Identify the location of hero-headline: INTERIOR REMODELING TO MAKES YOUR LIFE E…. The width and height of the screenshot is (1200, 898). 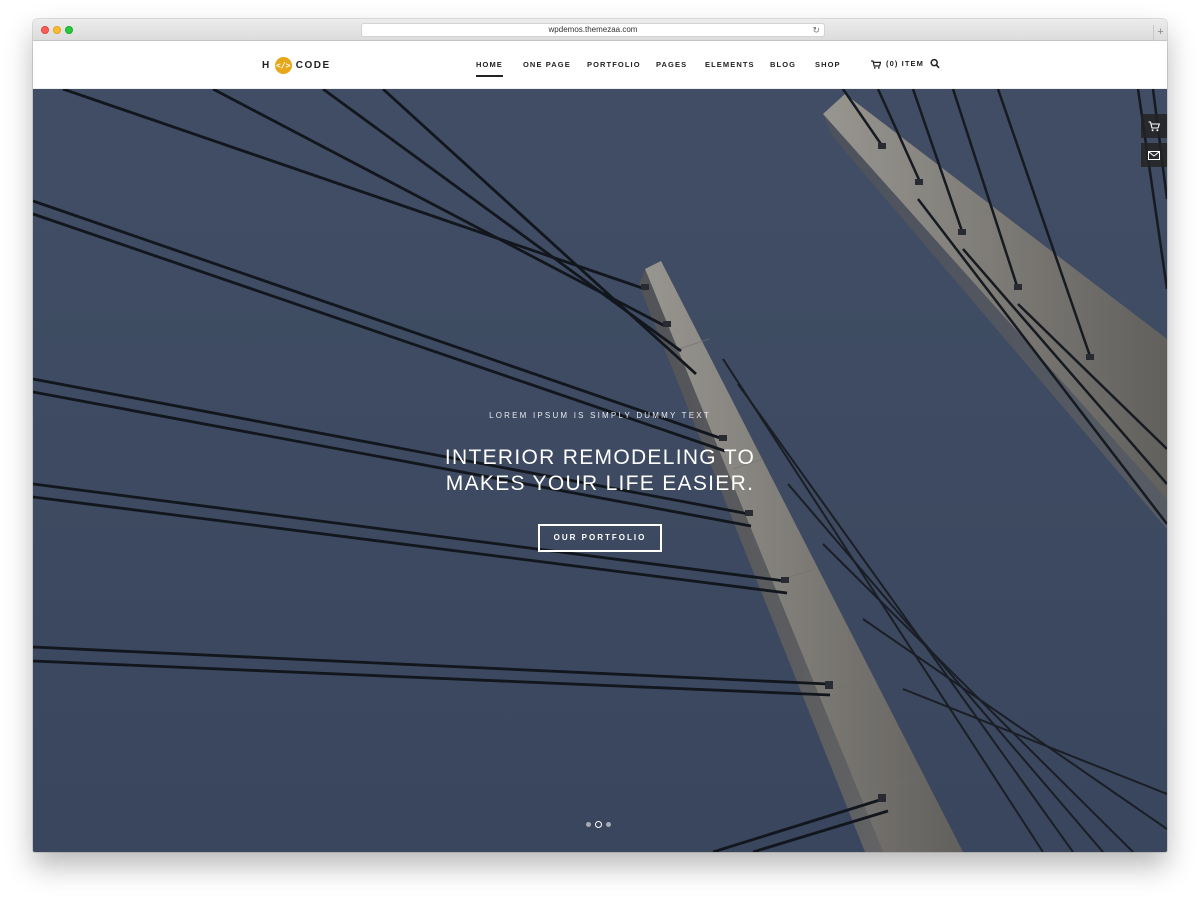
(600, 471).